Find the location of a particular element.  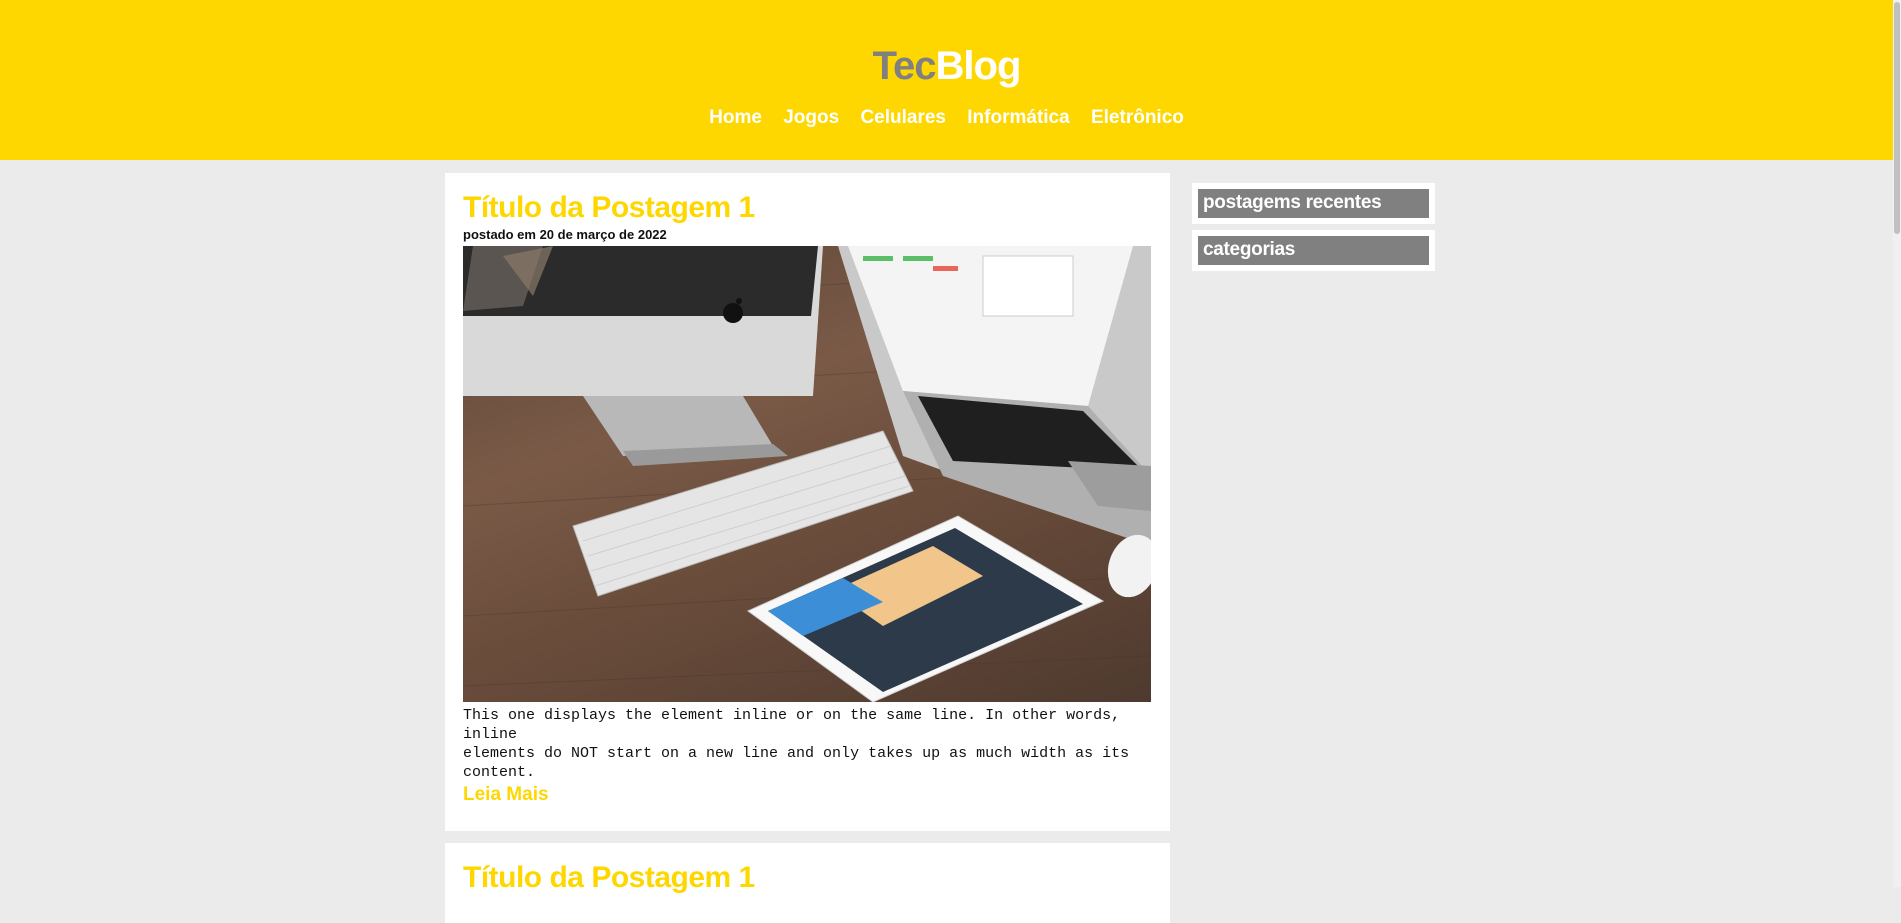

post-card: Título da Postagem 1 is located at coordinates (807, 883).